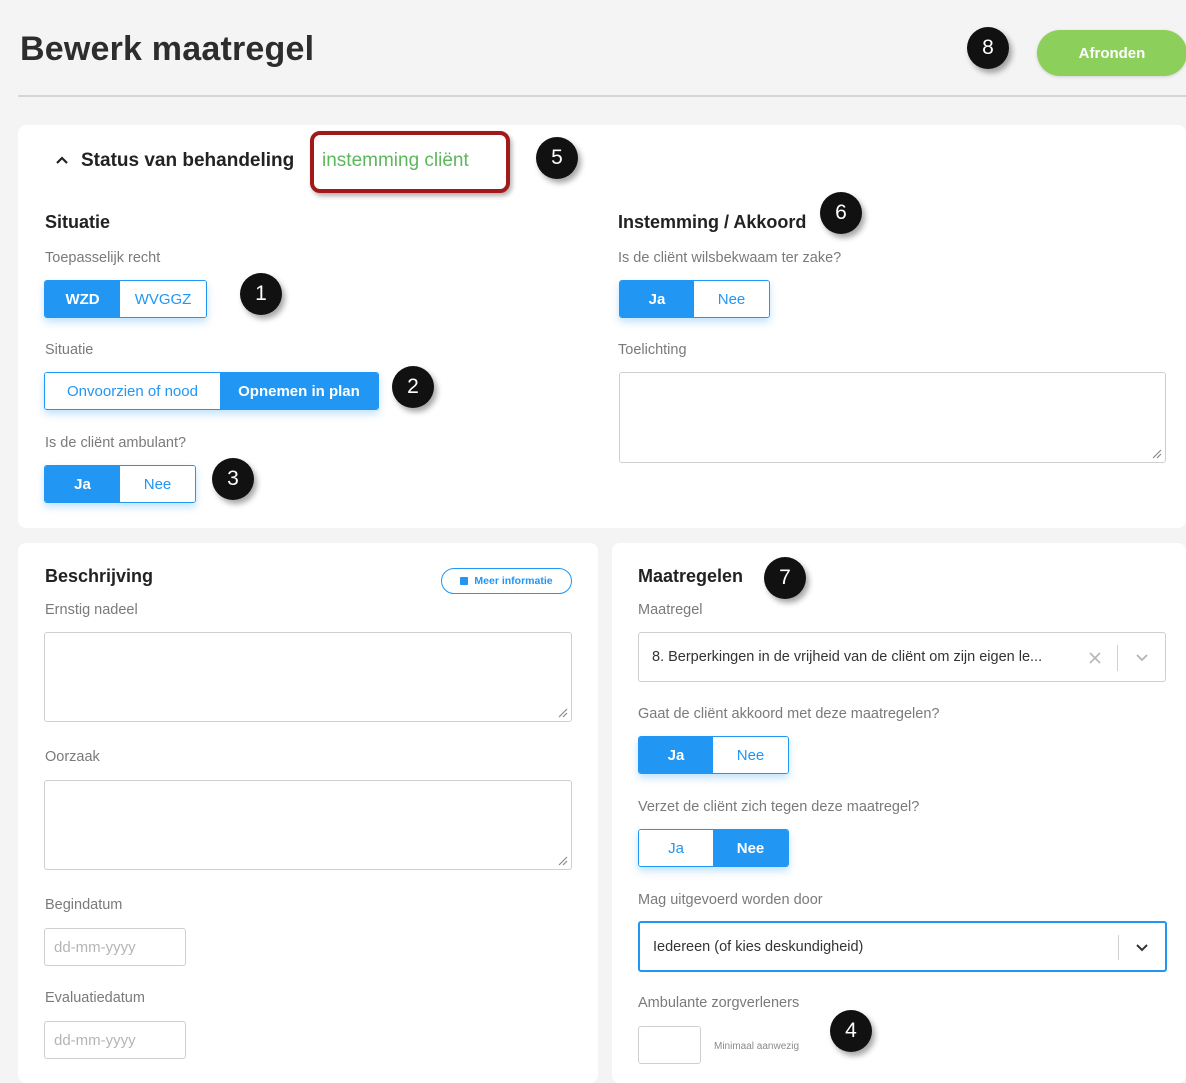 The width and height of the screenshot is (1186, 1083). Describe the element at coordinates (757, 1046) in the screenshot. I see `minimaal-label: Minimaal aanwezig` at that location.